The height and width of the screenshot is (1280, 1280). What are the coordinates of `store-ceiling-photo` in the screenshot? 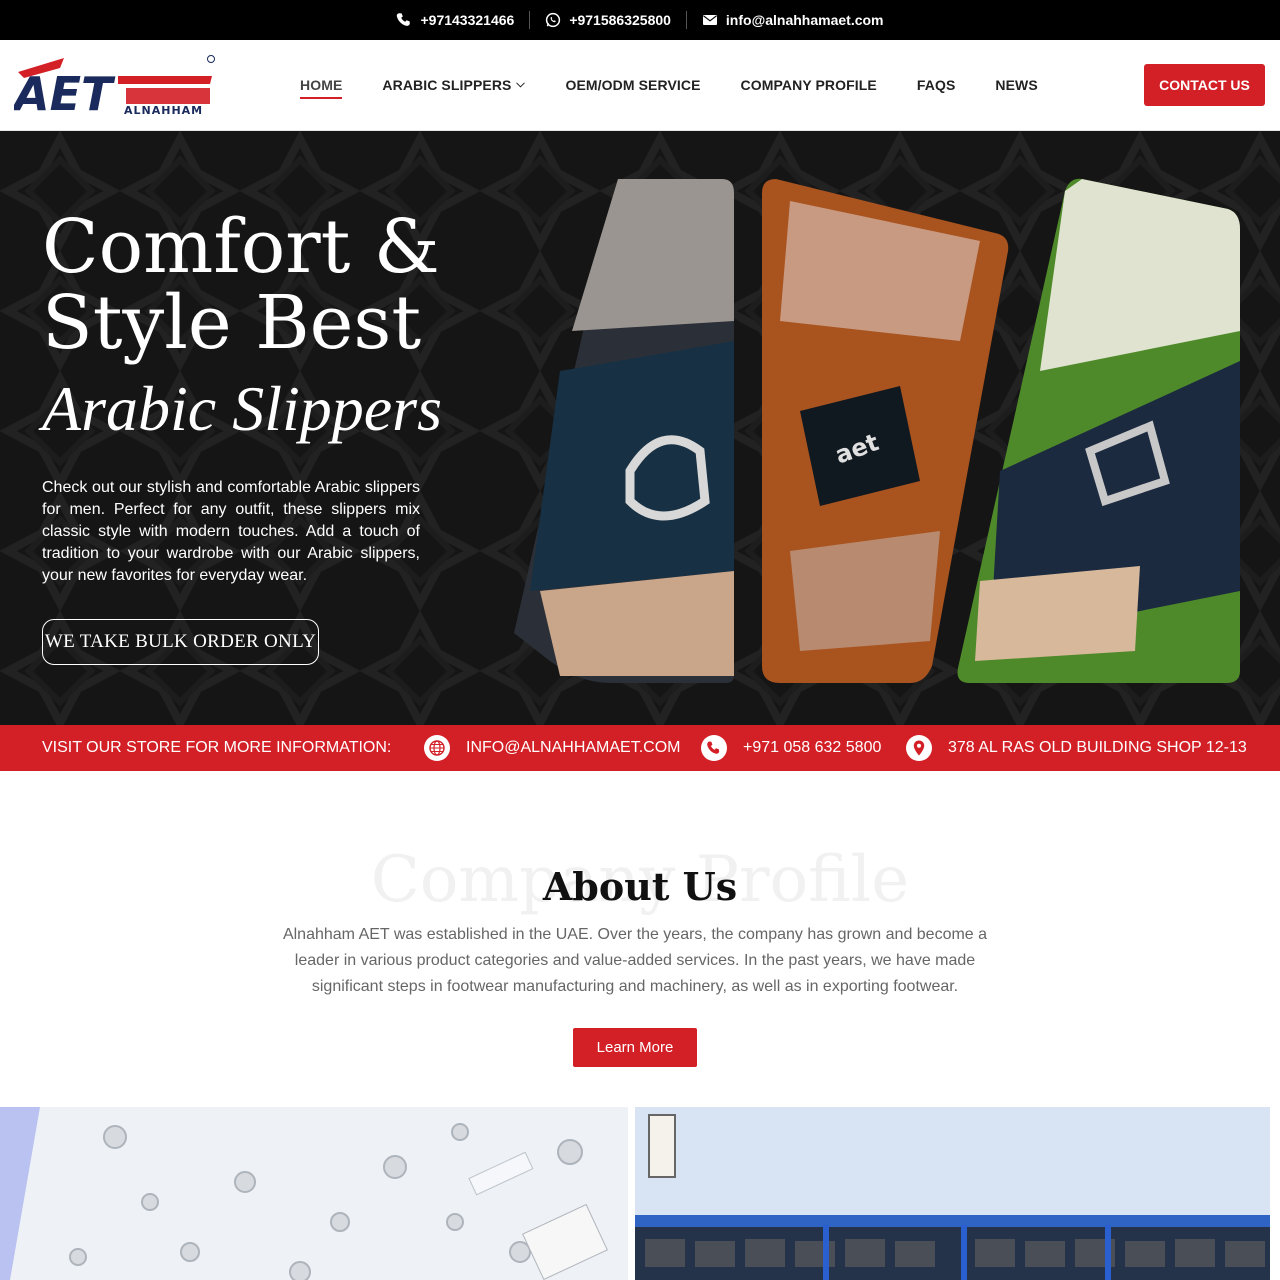 It's located at (314, 1193).